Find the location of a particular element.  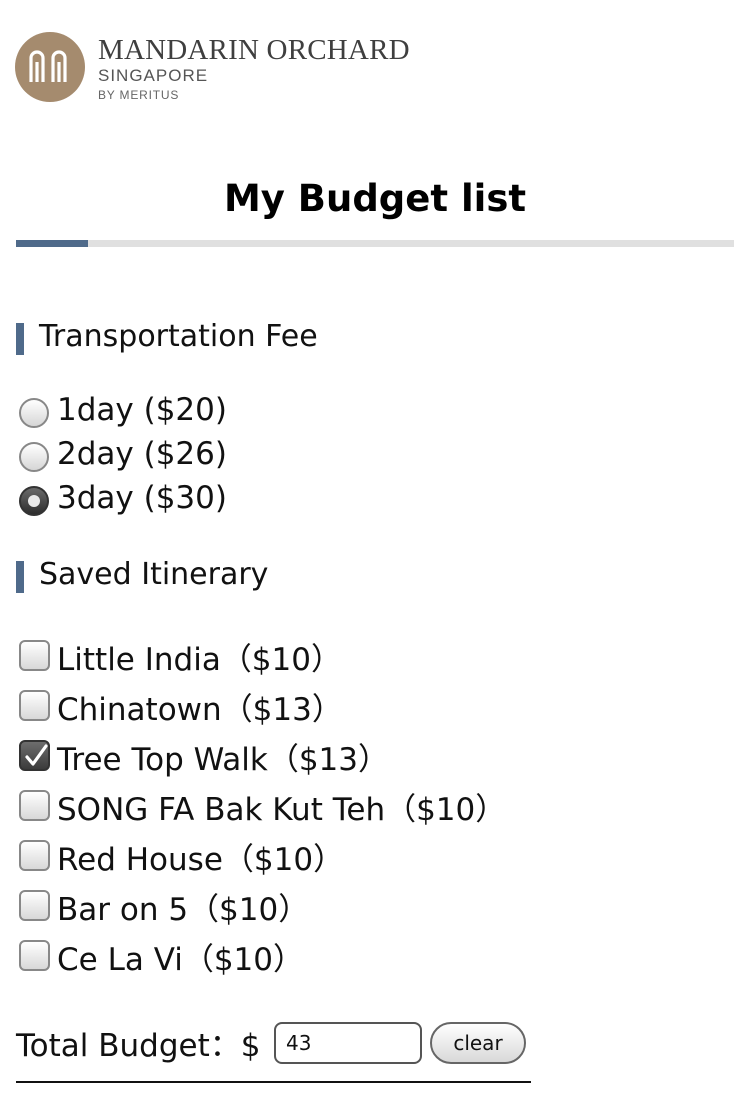

itinerary-item-label: SONG FA Bak Kut Teh（$10） is located at coordinates (281, 806).